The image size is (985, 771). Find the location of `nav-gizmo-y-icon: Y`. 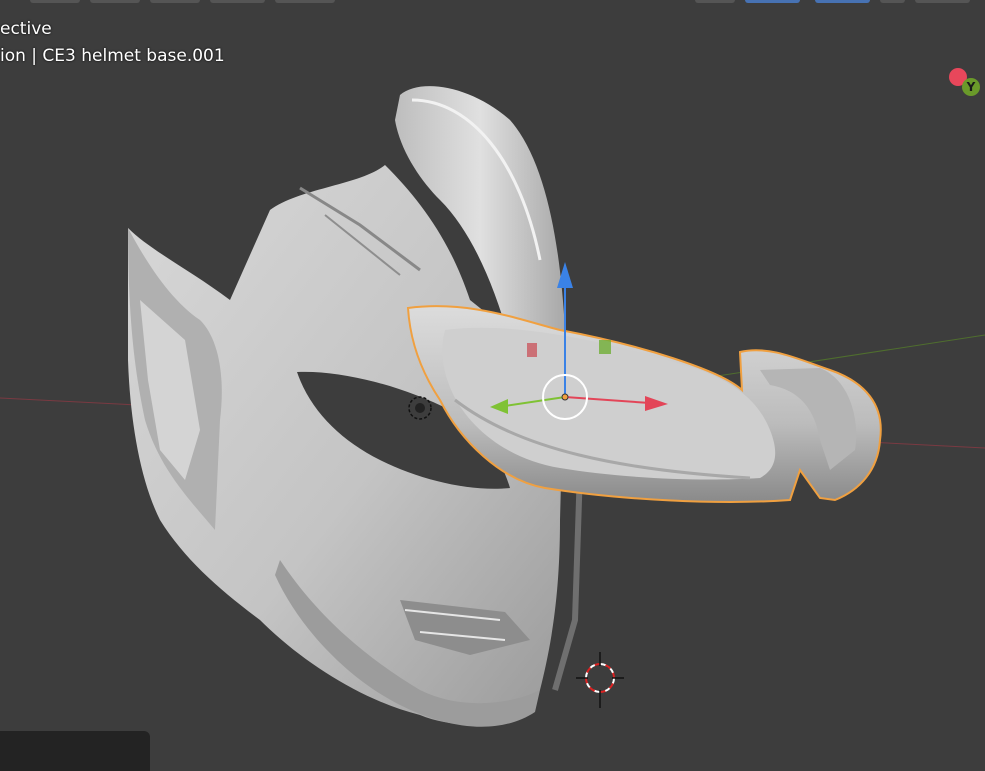

nav-gizmo-y-icon: Y is located at coordinates (971, 87).